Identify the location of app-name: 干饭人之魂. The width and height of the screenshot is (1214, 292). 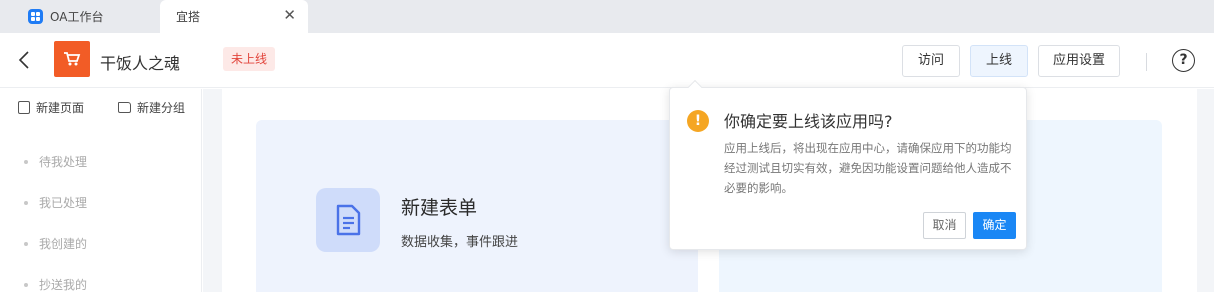
(140, 63).